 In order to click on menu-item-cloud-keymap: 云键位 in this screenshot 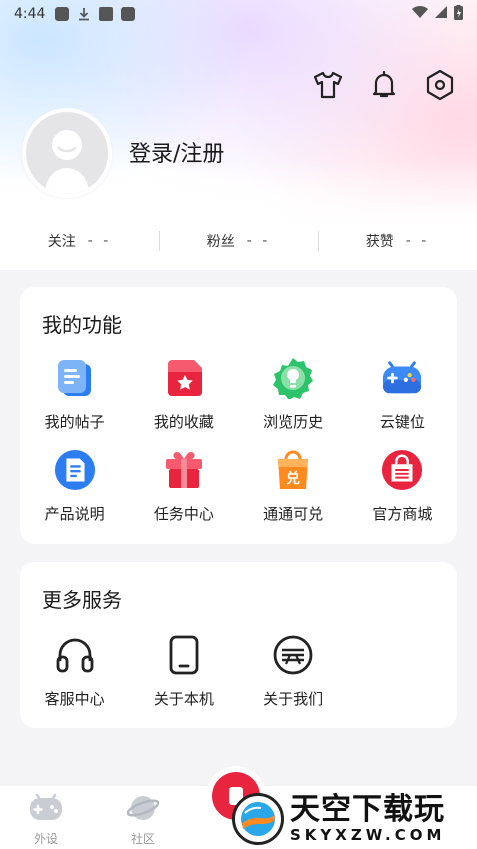, I will do `click(402, 403)`.